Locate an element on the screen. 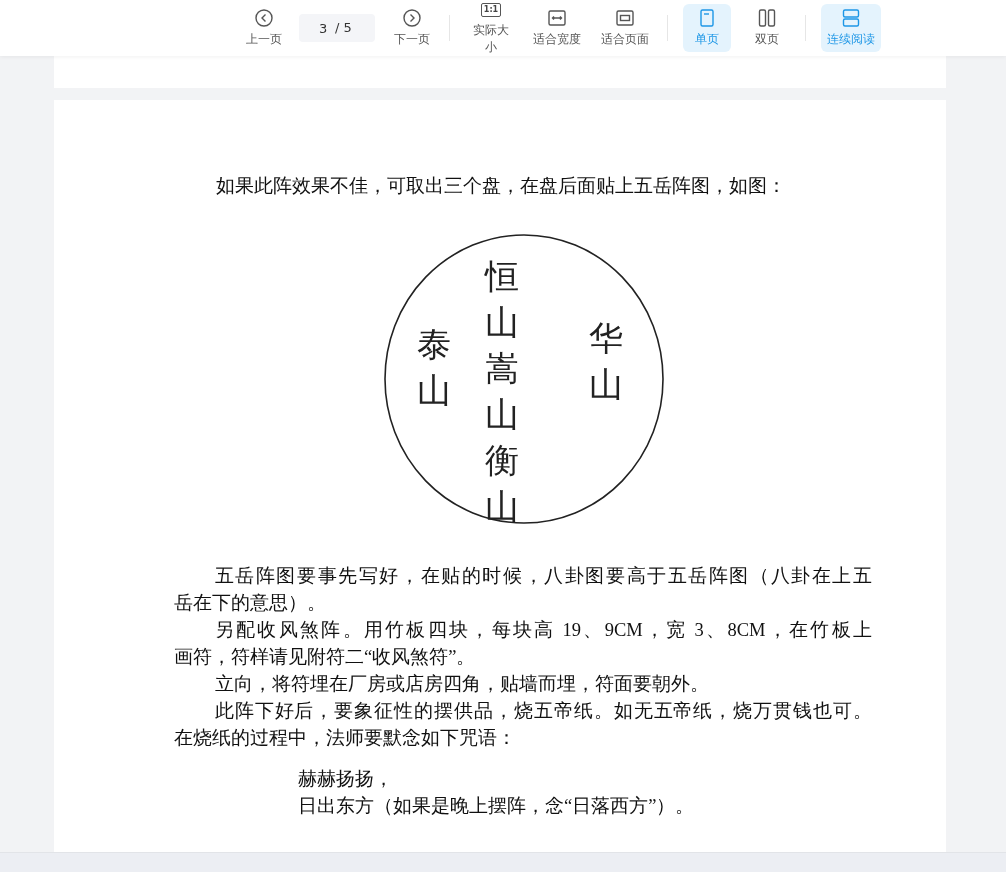 The width and height of the screenshot is (1006, 872). double-page-icon is located at coordinates (767, 18).